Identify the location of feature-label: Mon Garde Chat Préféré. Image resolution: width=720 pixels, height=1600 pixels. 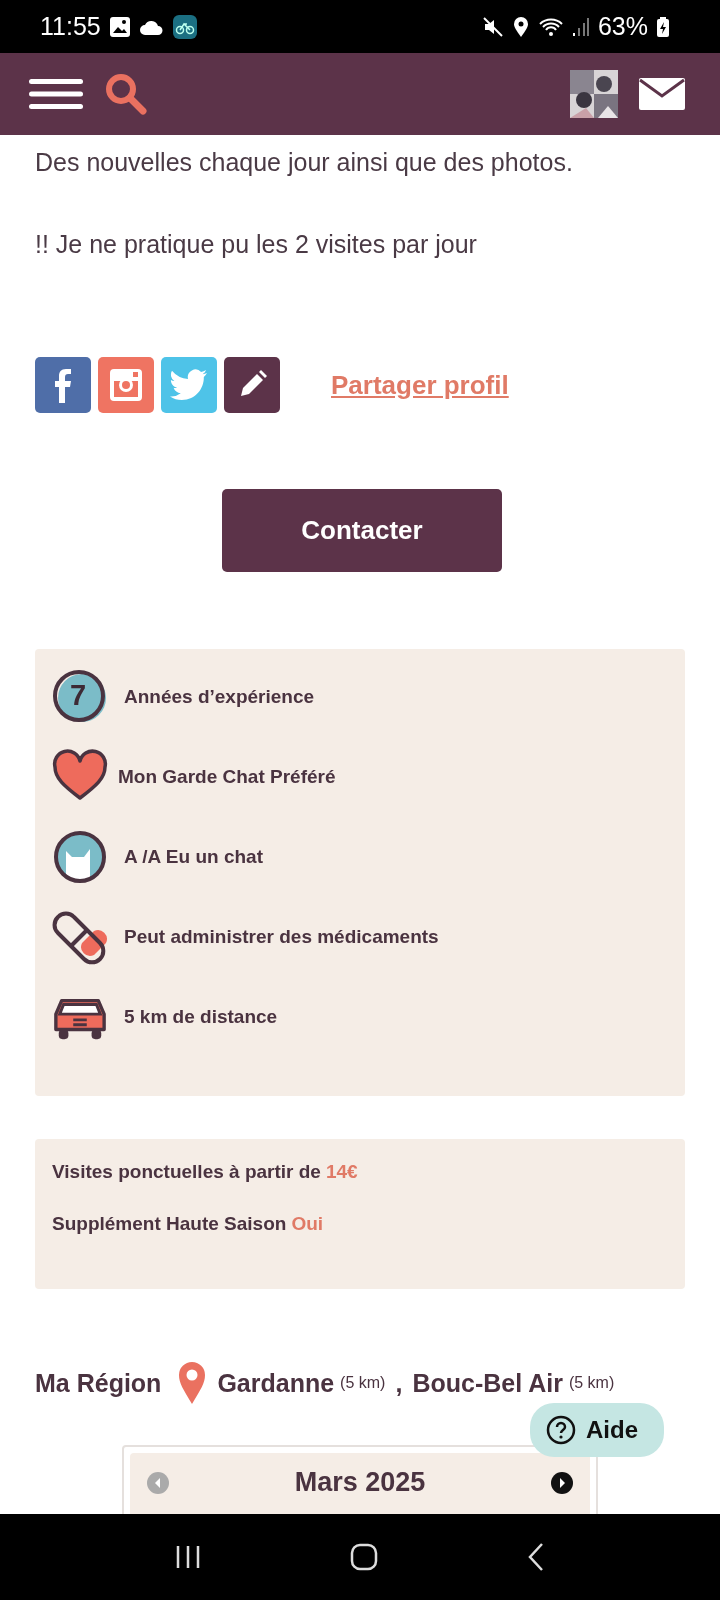
(227, 777).